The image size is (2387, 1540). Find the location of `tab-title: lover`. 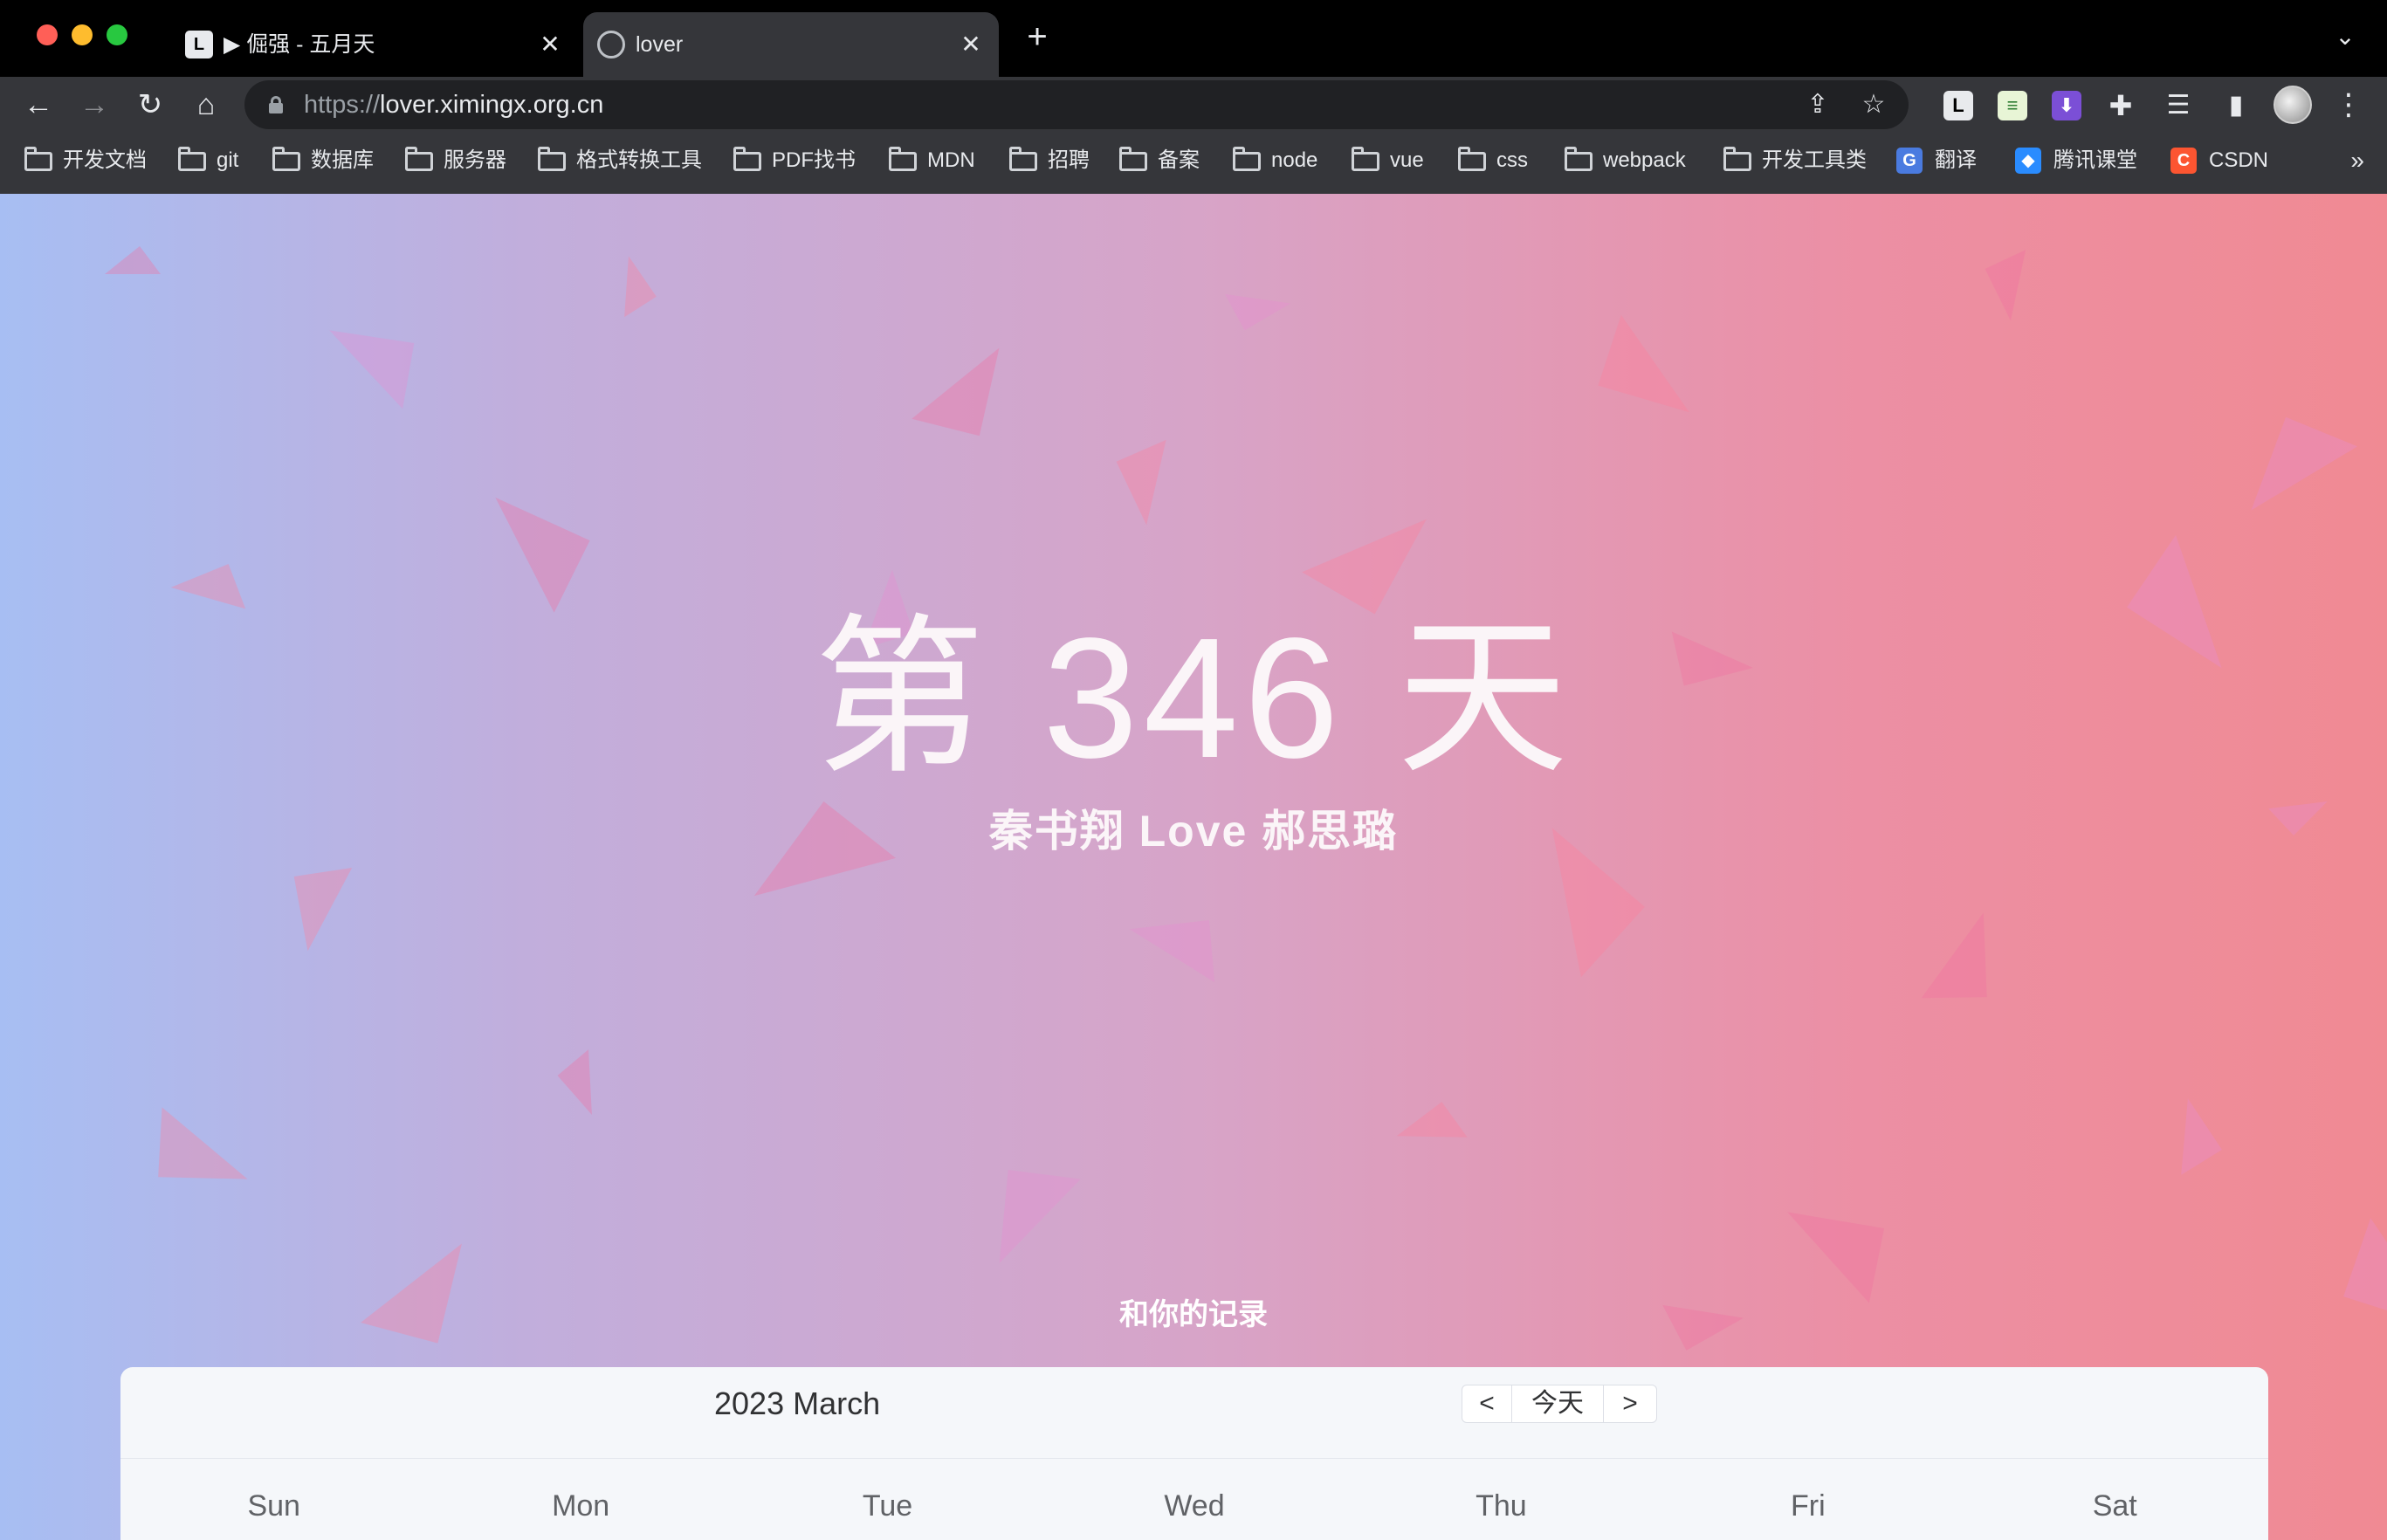

tab-title: lover is located at coordinates (660, 44).